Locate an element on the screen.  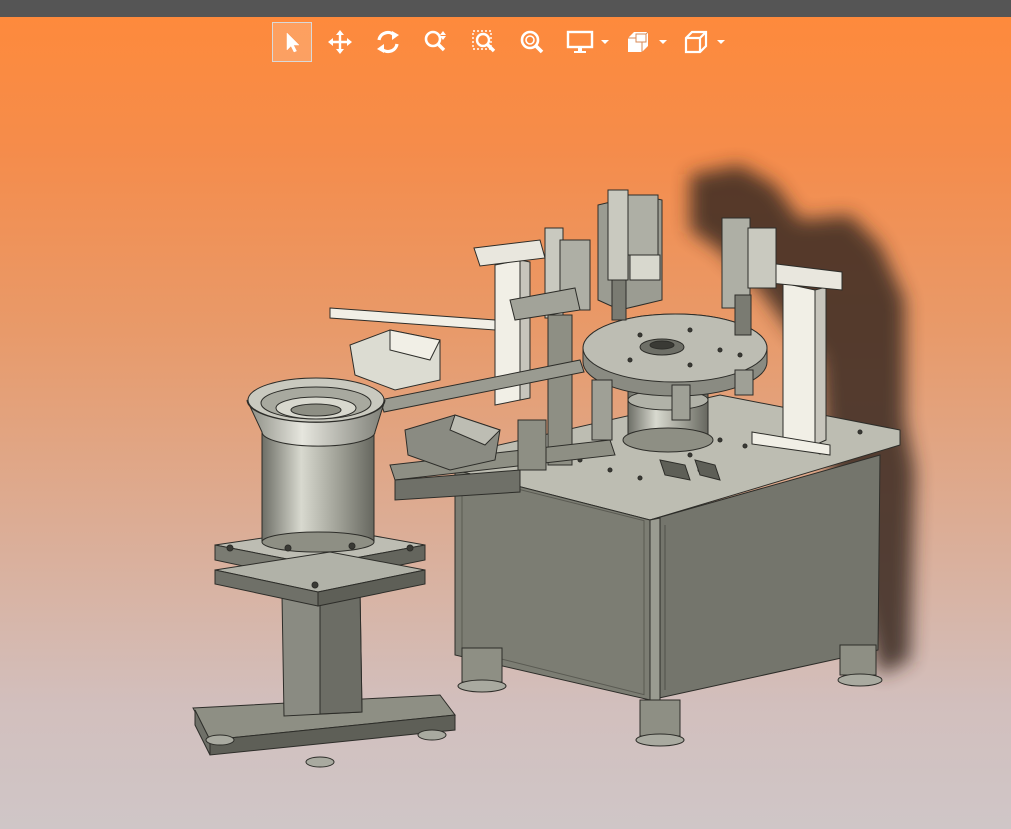
rotate-icon is located at coordinates (388, 42).